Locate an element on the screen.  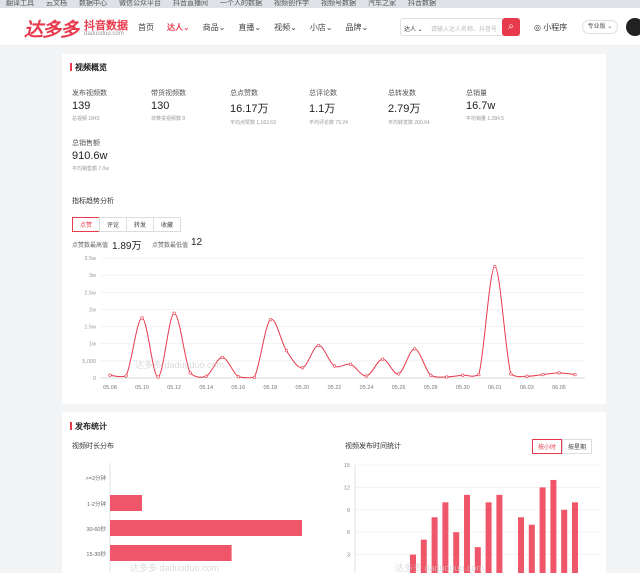
y-tick-label: 15 is located at coordinates (347, 466).